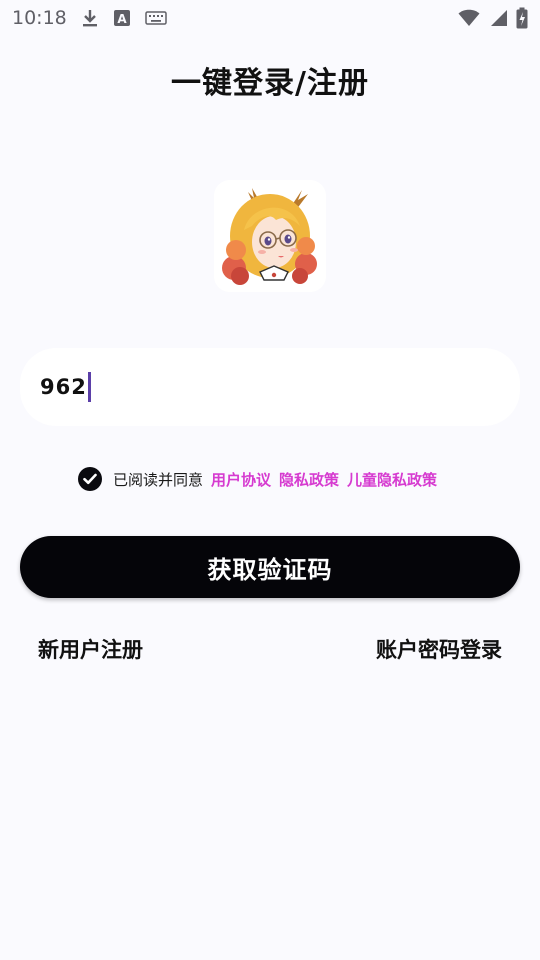  I want to click on download-icon, so click(90, 18).